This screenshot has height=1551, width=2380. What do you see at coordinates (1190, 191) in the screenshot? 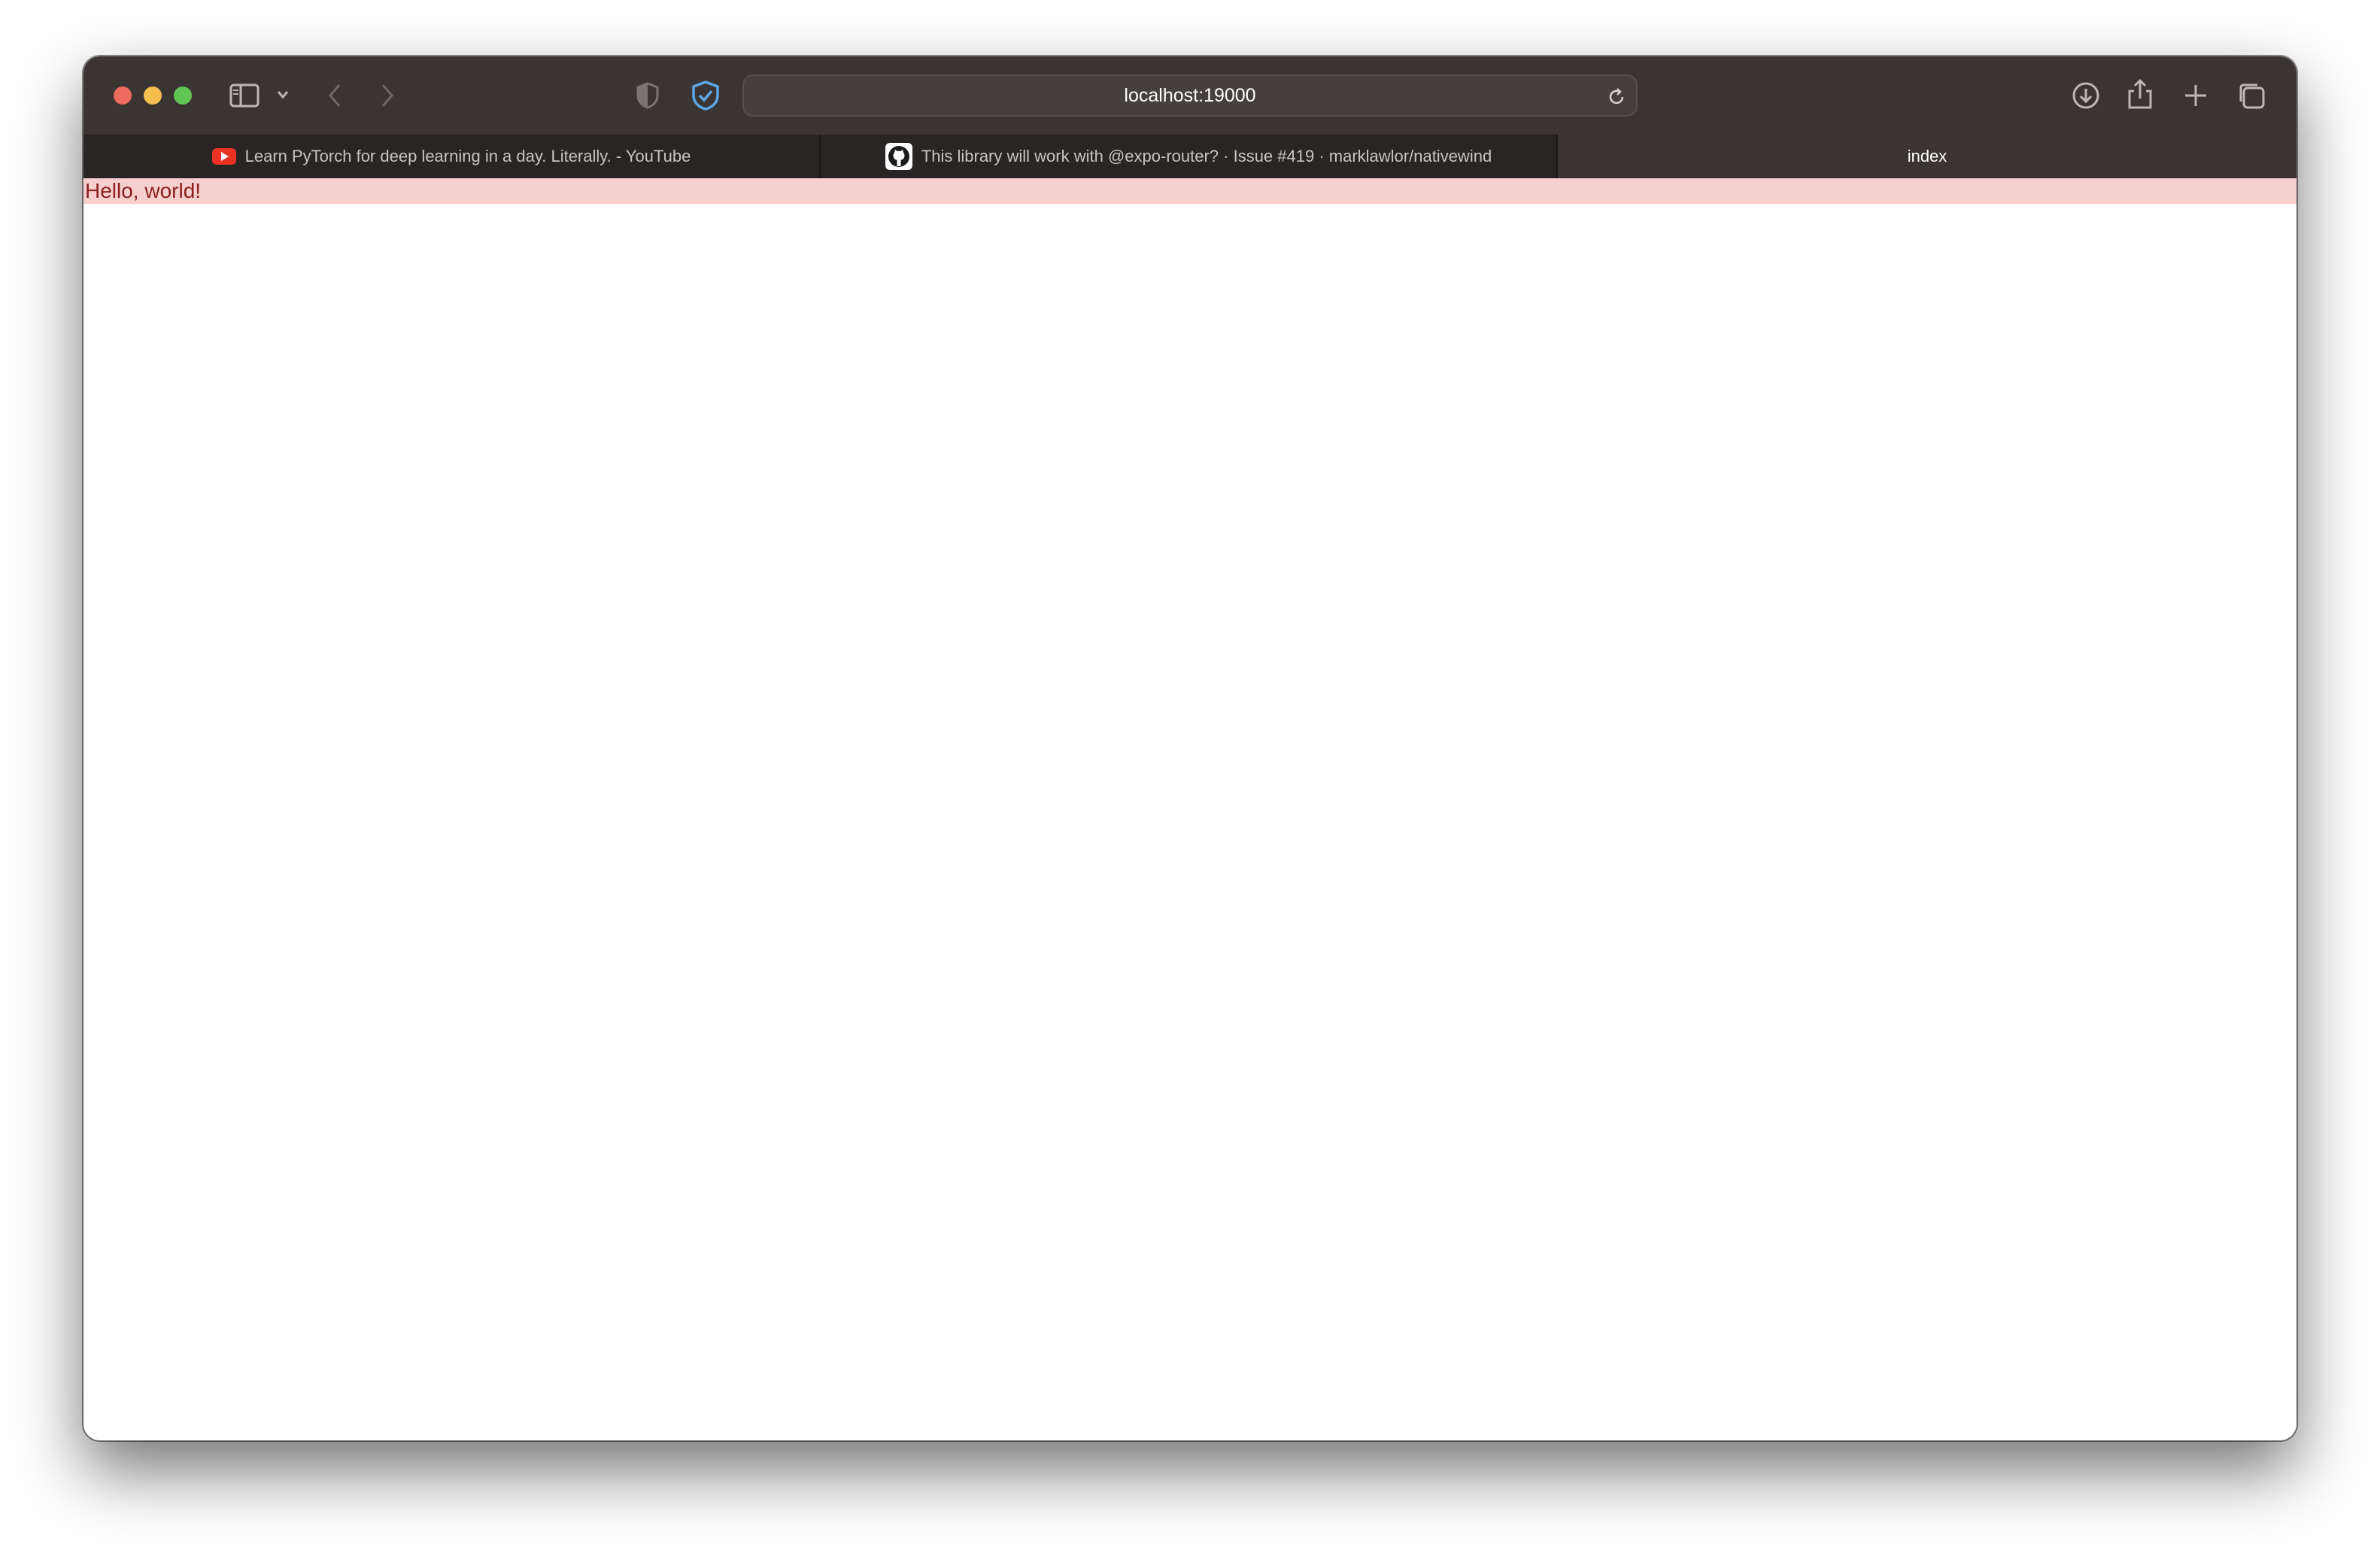
I see `hello-world-text: Hello, world!` at bounding box center [1190, 191].